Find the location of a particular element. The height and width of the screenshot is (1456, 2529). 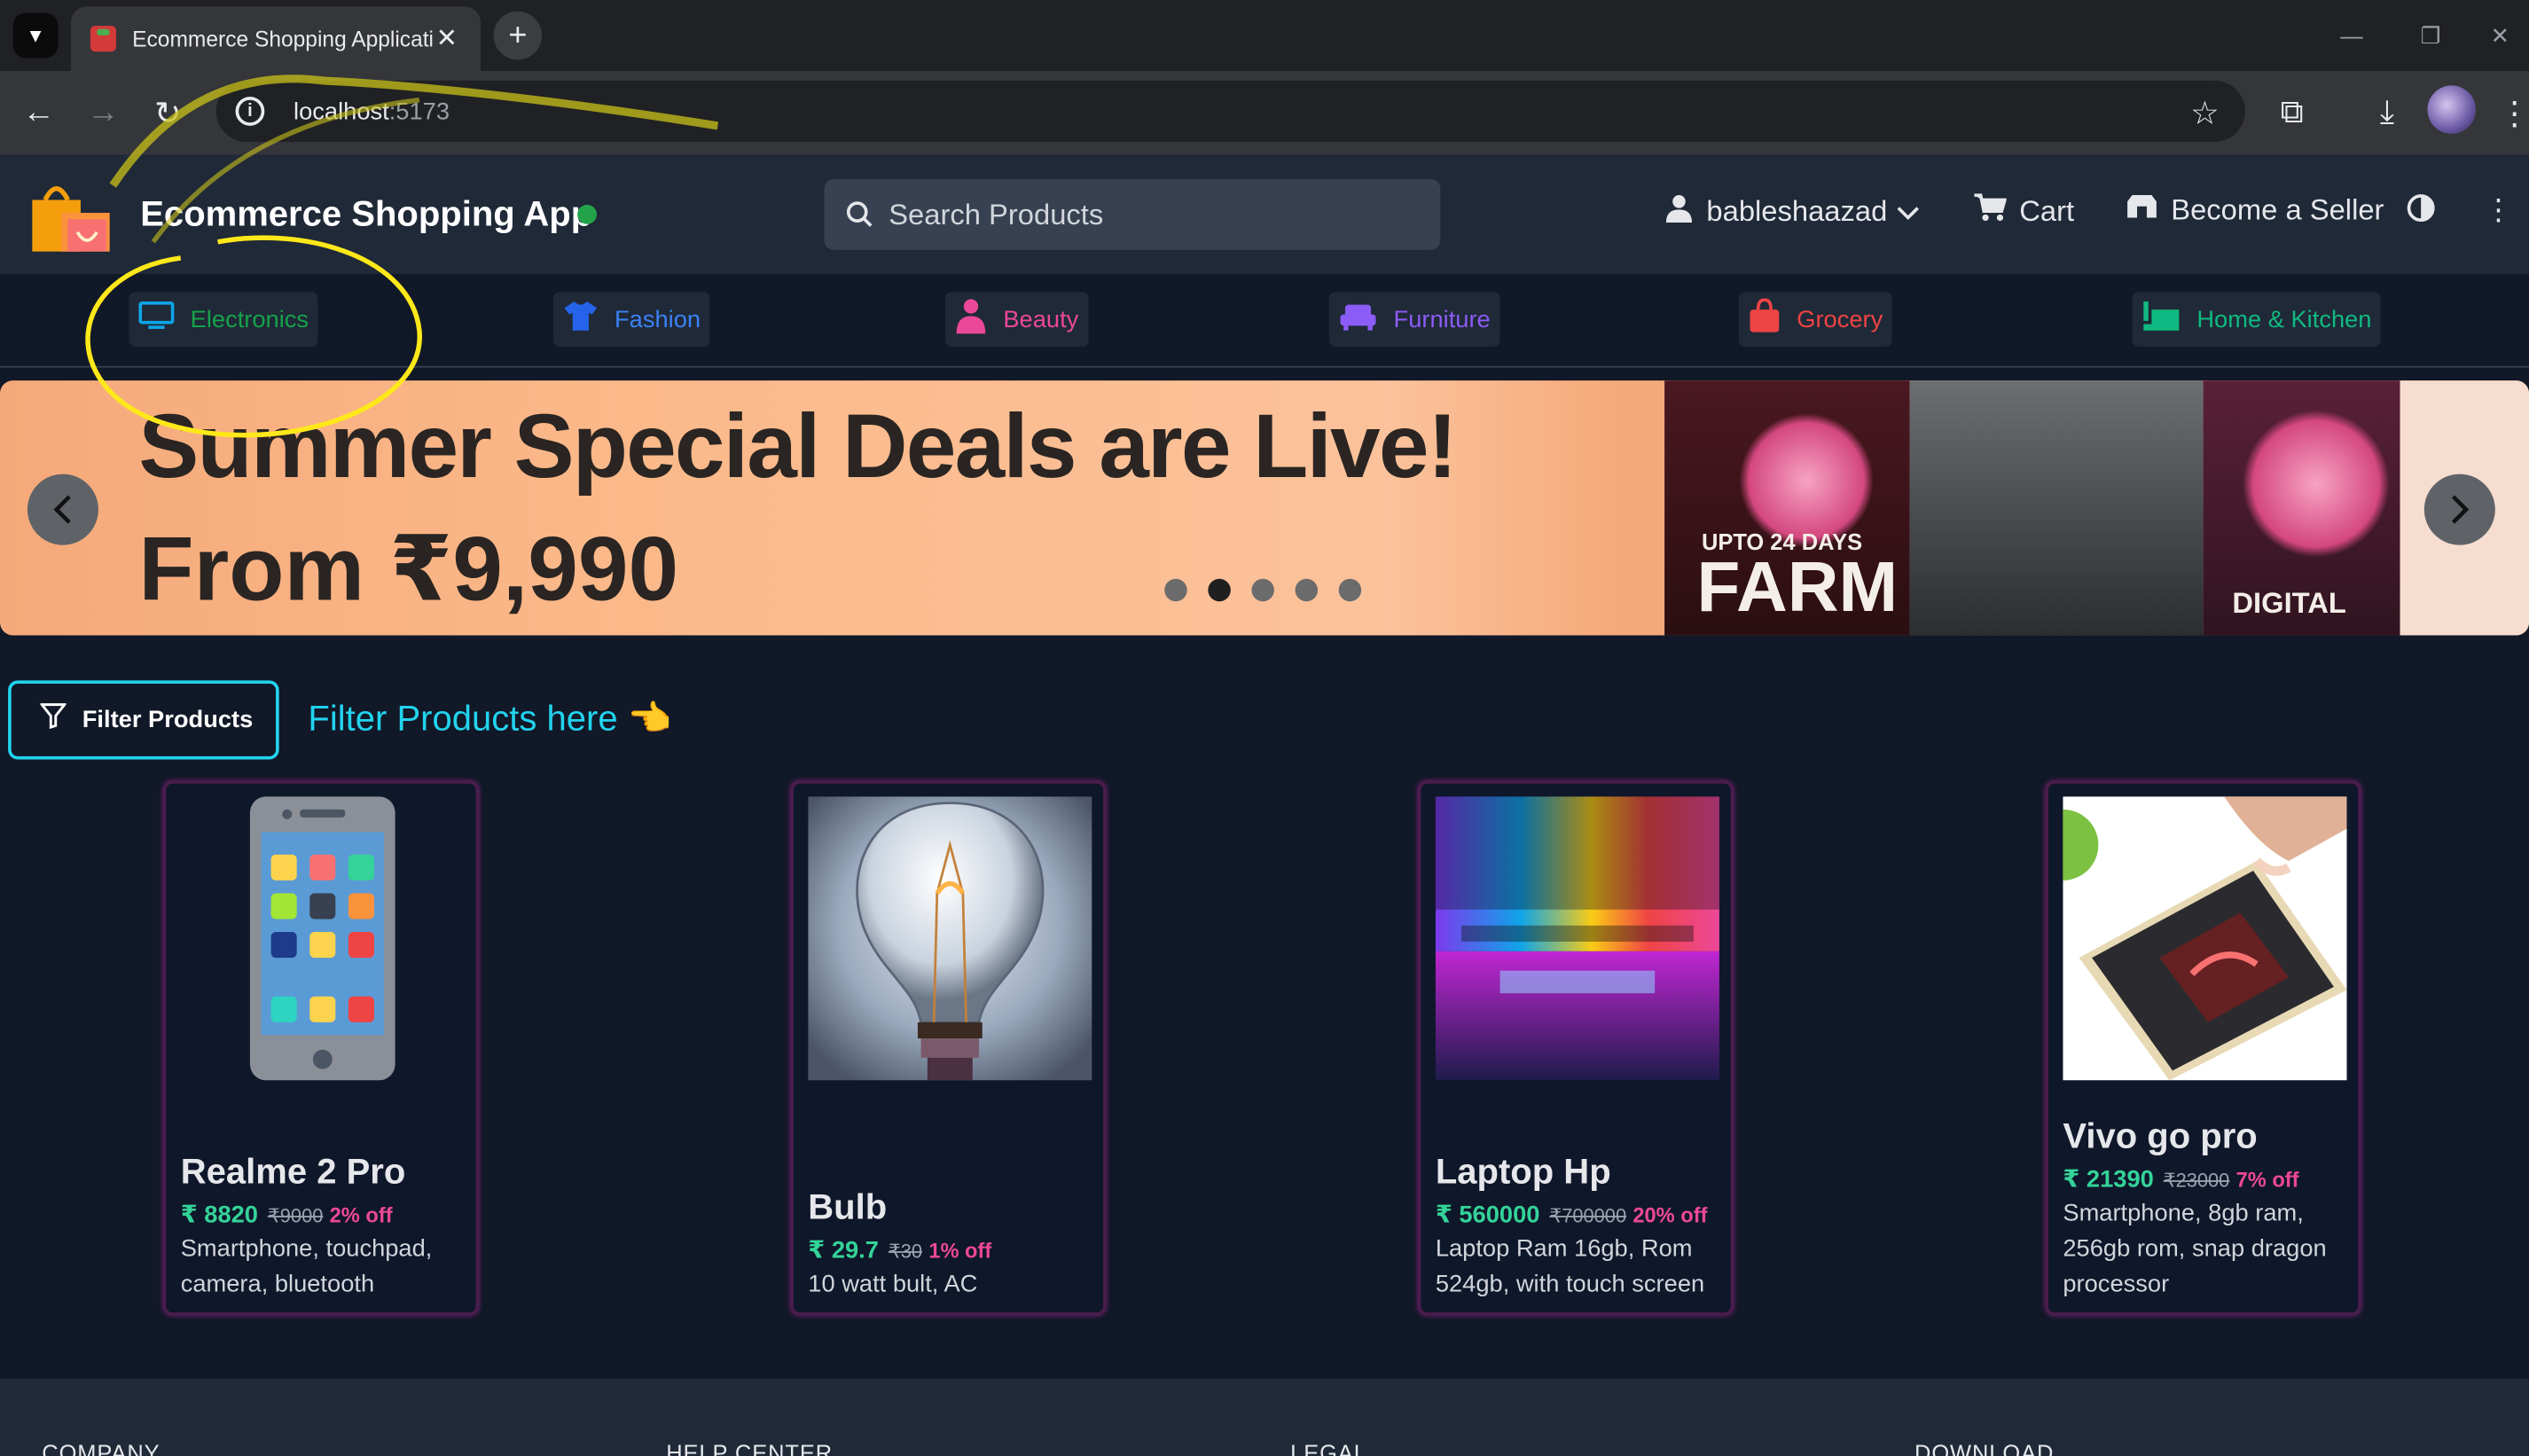

category-beauty: Beauty is located at coordinates (1017, 319).